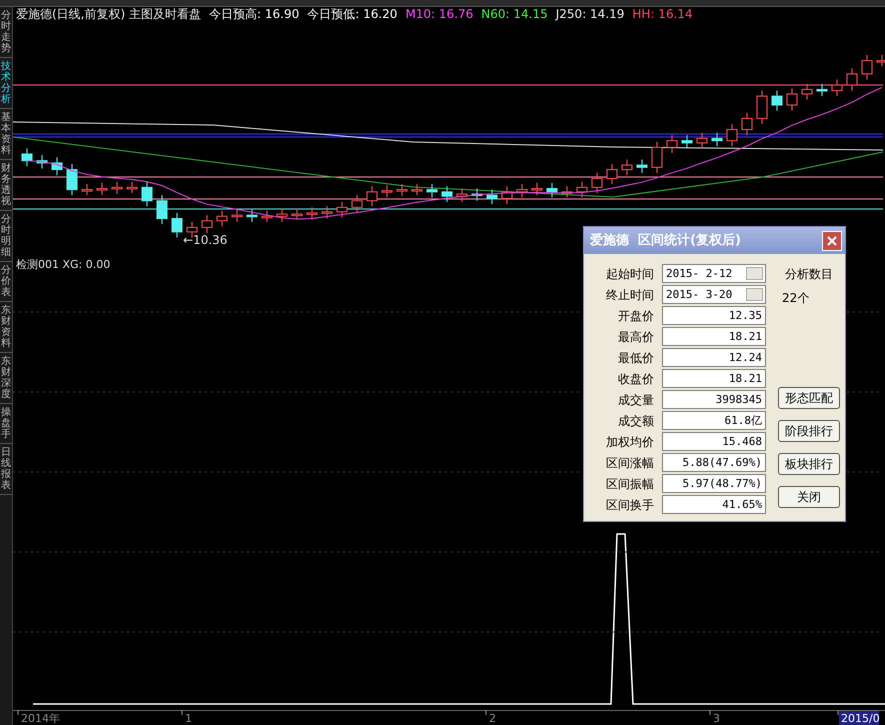  Describe the element at coordinates (809, 497) in the screenshot. I see `dialog-button: 关闭` at that location.